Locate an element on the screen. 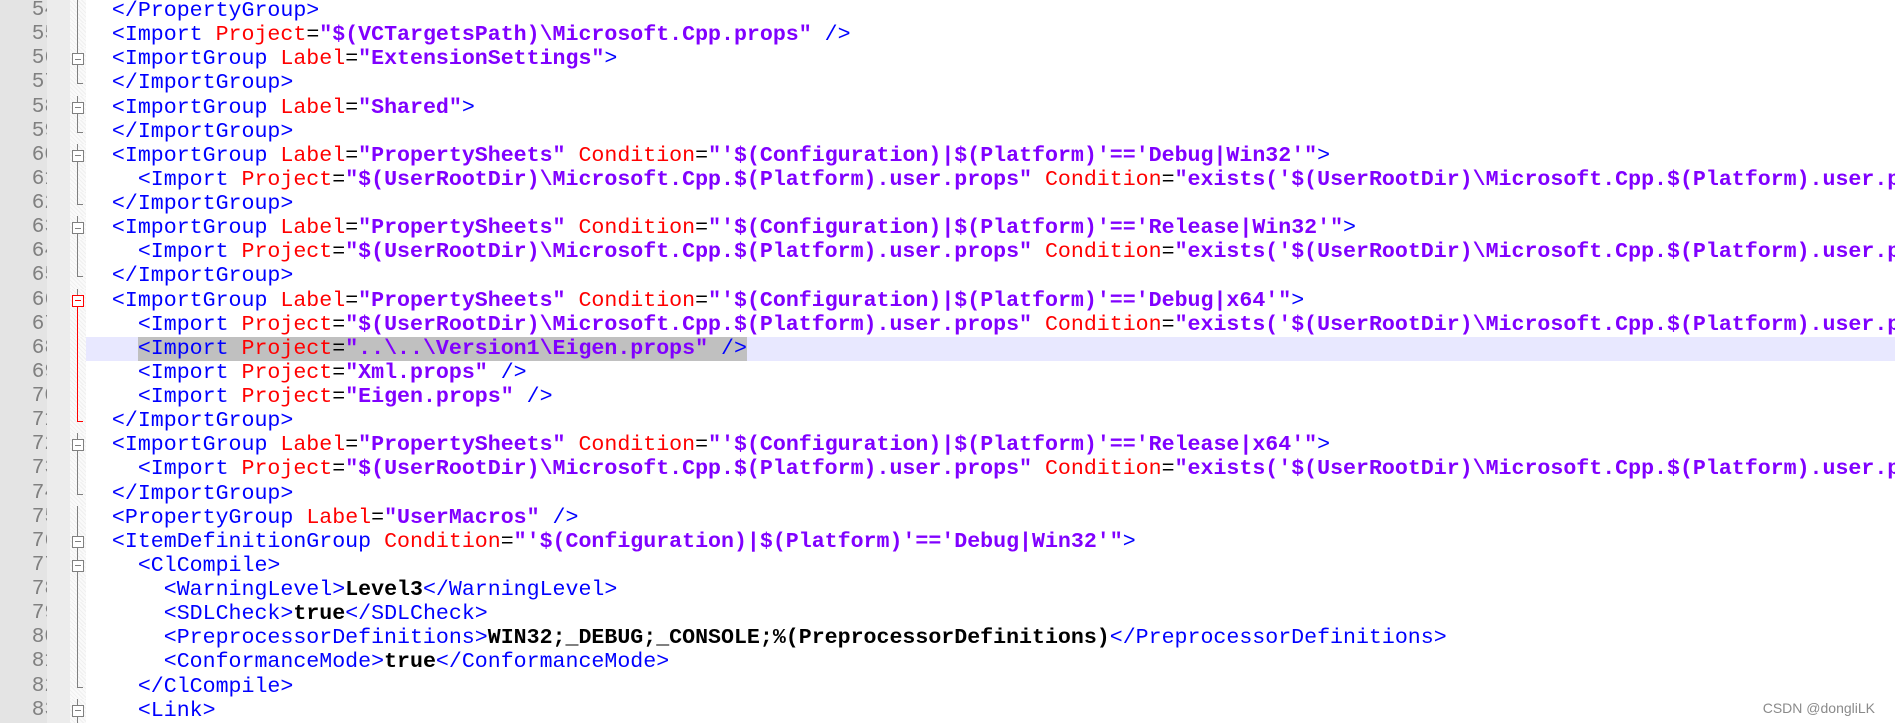 Image resolution: width=1895 pixels, height=724 pixels. line-number-gutter: 56 is located at coordinates (28, 59).